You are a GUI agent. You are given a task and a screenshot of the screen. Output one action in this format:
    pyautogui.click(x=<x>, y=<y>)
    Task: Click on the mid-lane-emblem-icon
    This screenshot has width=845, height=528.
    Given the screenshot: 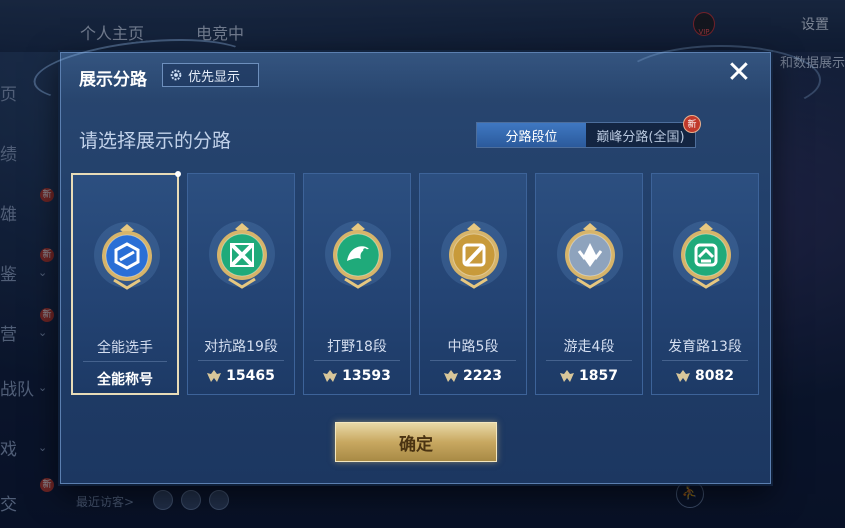 What is the action you would take?
    pyautogui.click(x=474, y=254)
    